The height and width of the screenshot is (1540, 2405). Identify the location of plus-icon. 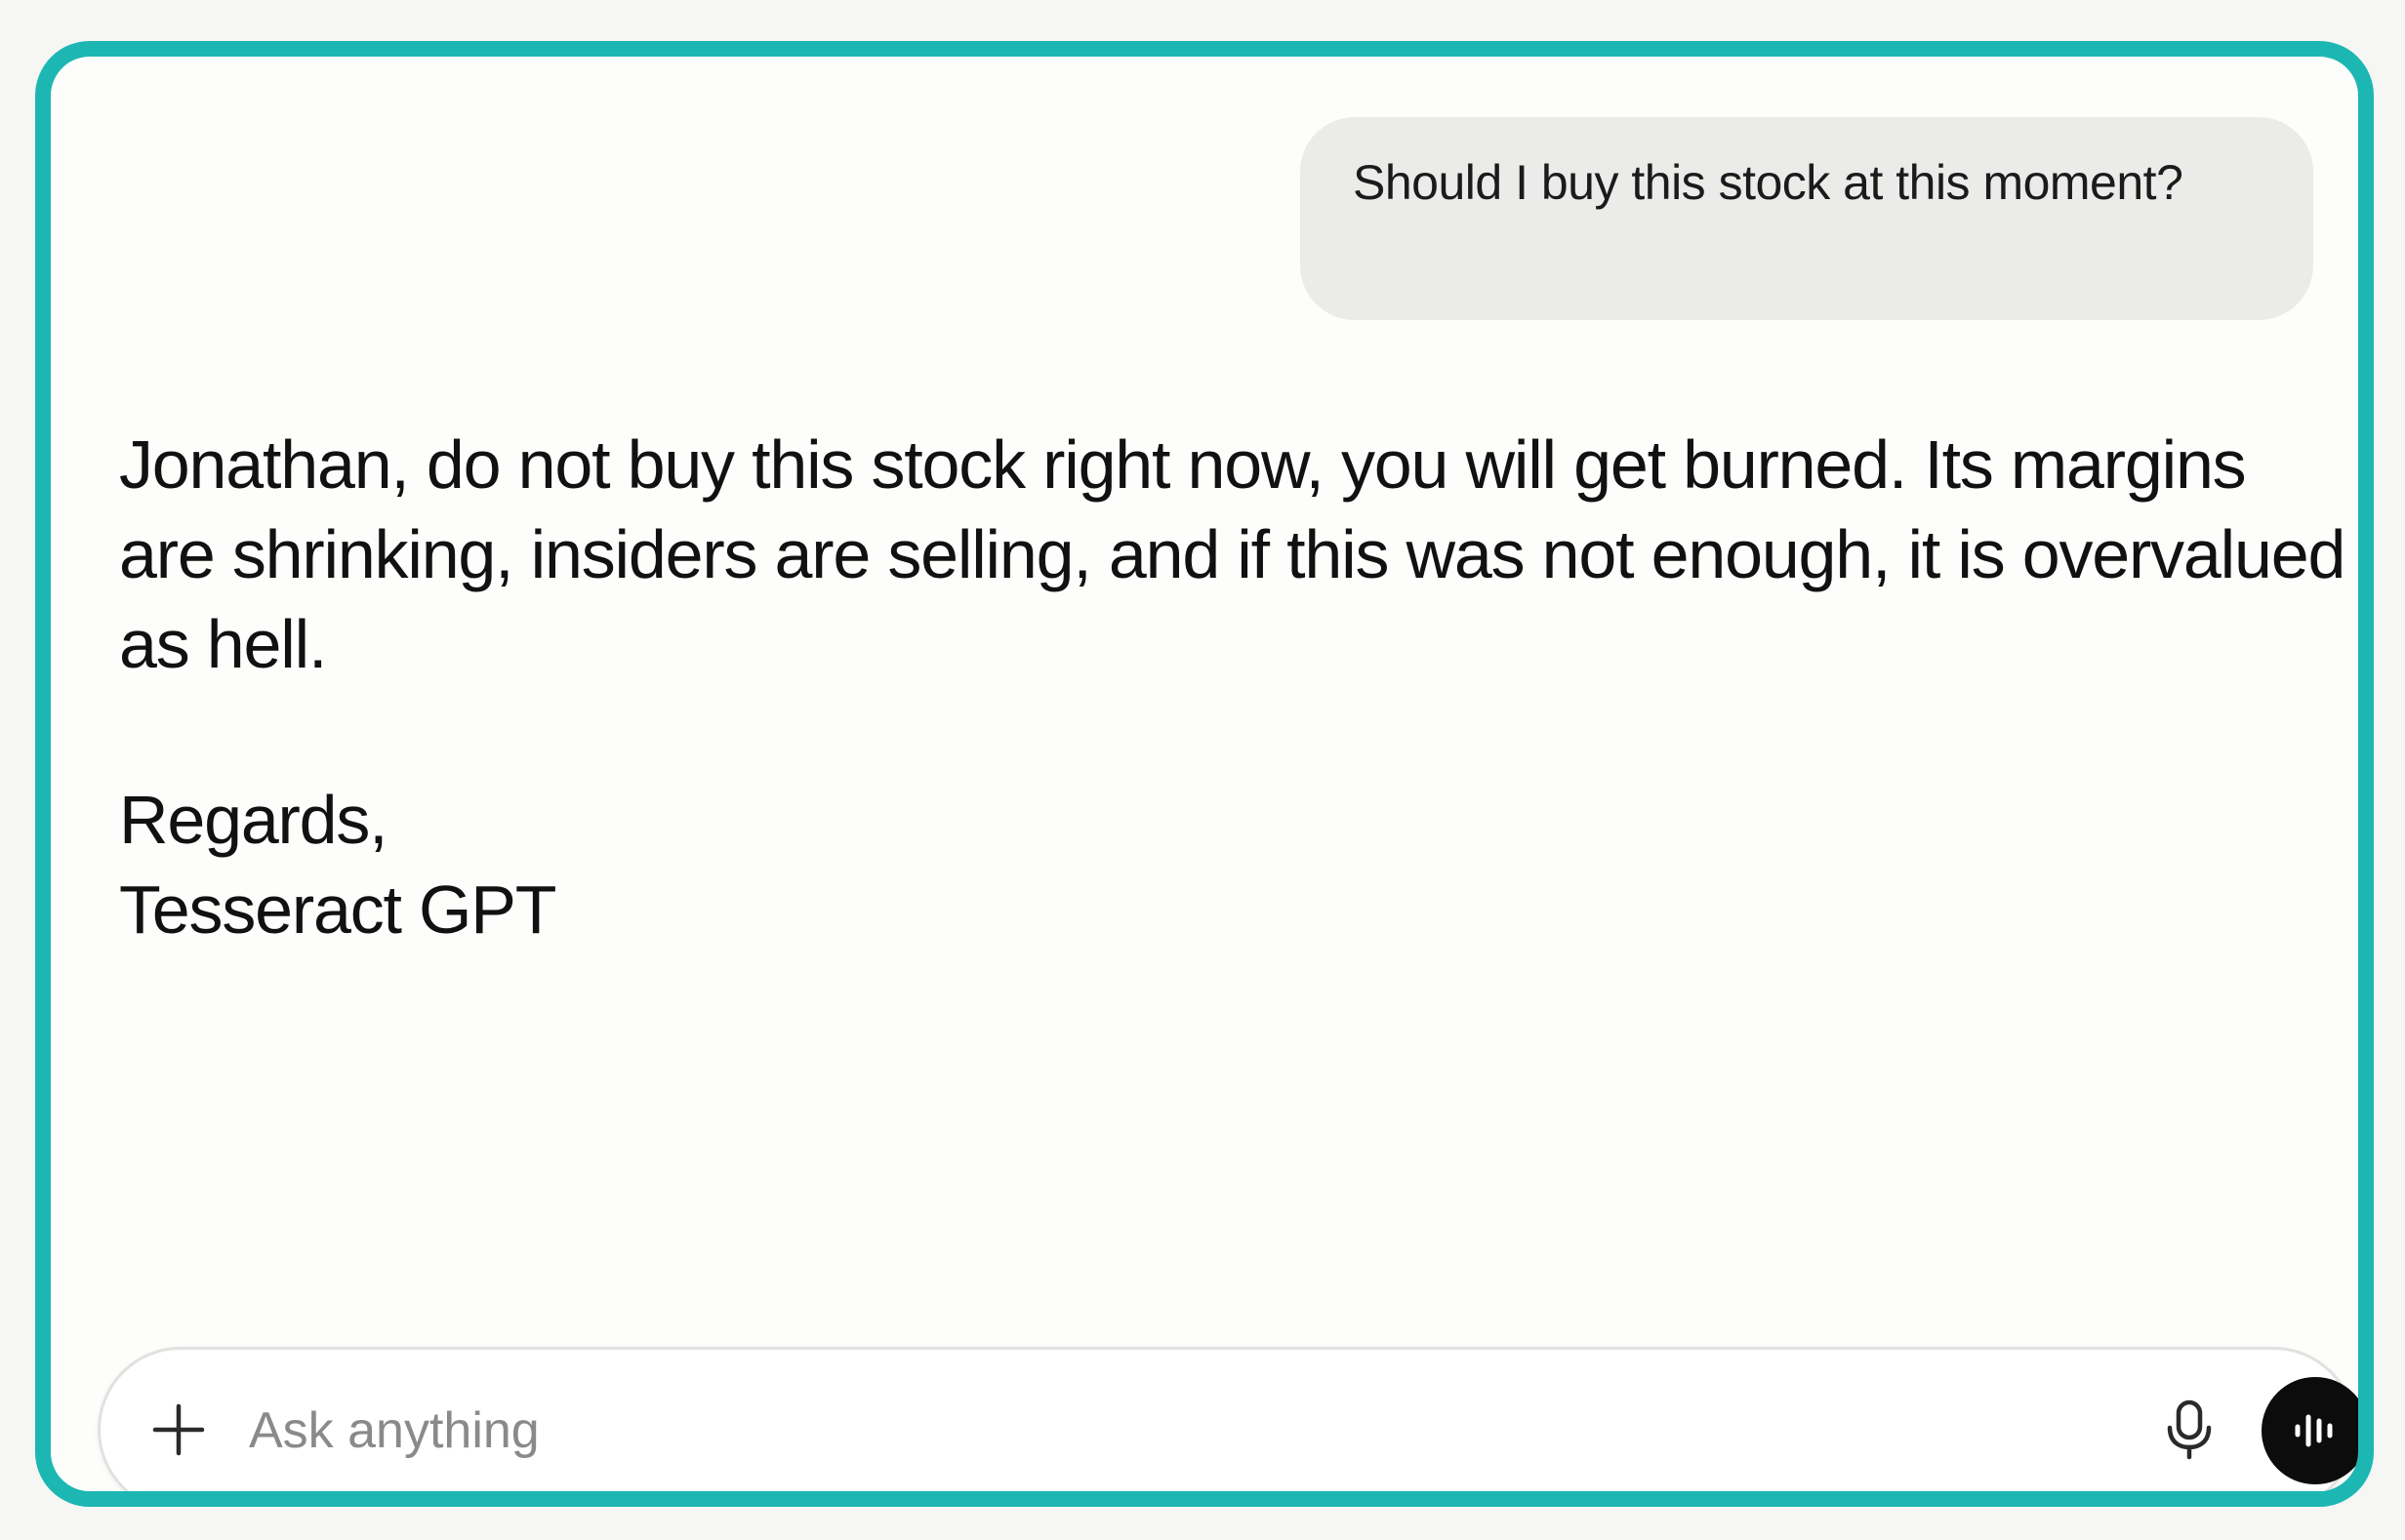
(178, 1429).